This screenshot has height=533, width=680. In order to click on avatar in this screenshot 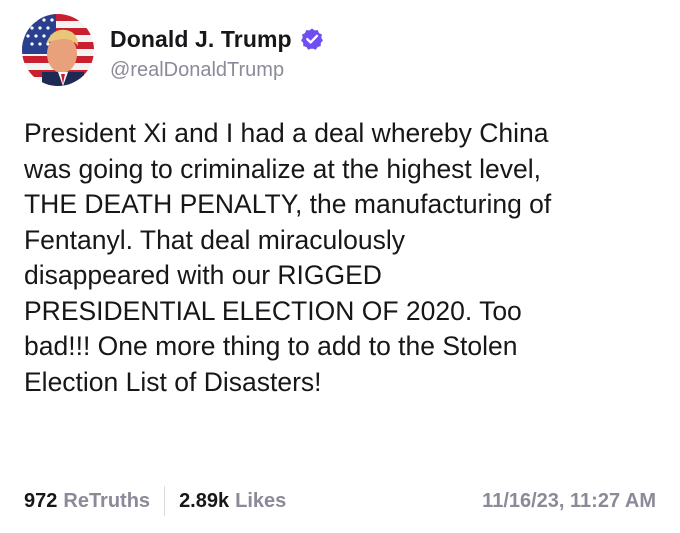, I will do `click(58, 50)`.